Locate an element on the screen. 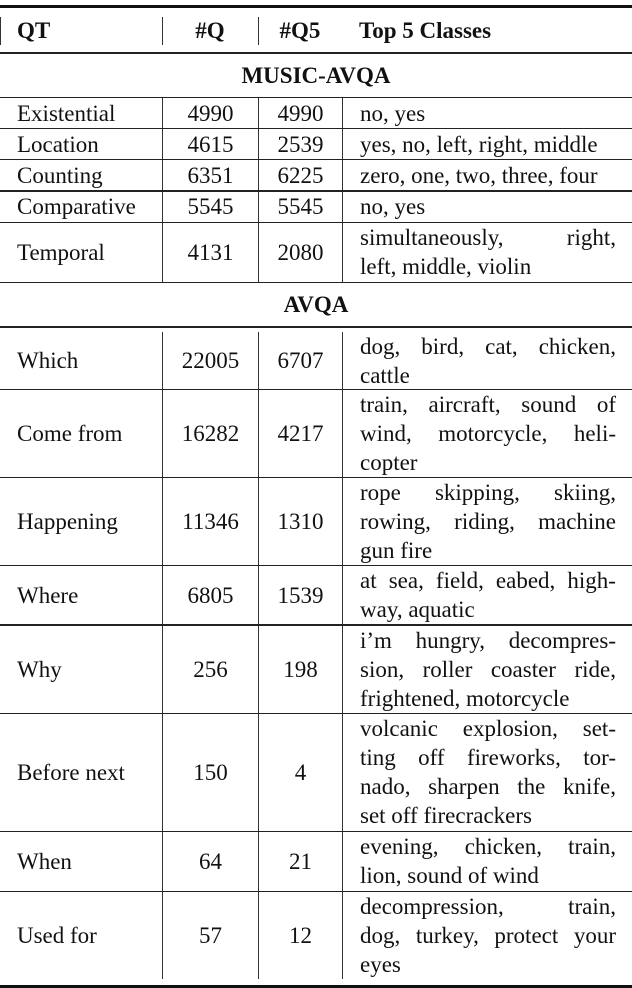 The height and width of the screenshot is (988, 632). question-count: 5545 is located at coordinates (210, 206).